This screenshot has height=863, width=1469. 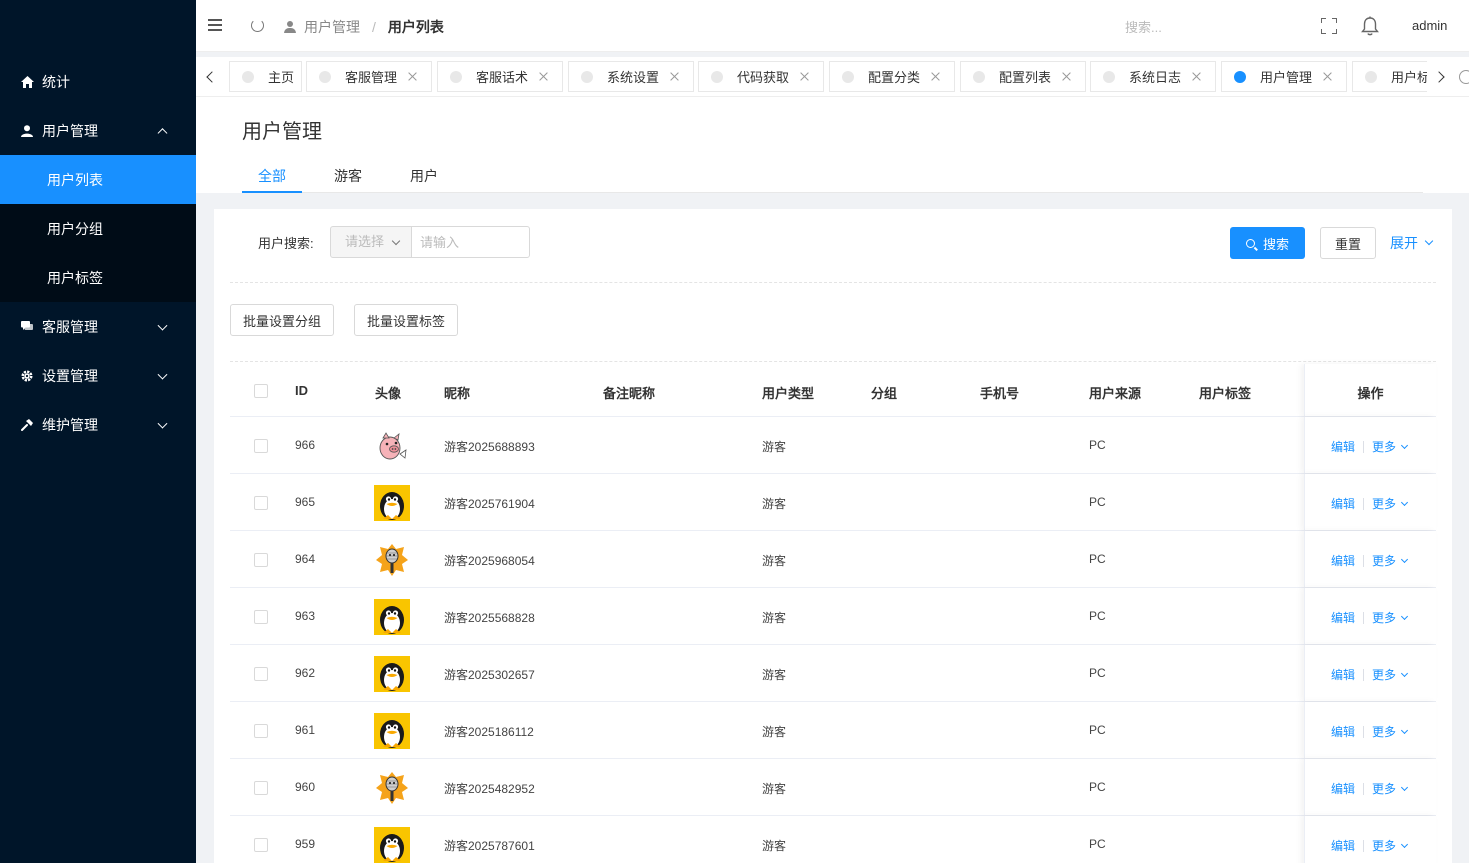 What do you see at coordinates (892, 76) in the screenshot?
I see `tab-config-category: 配置分类` at bounding box center [892, 76].